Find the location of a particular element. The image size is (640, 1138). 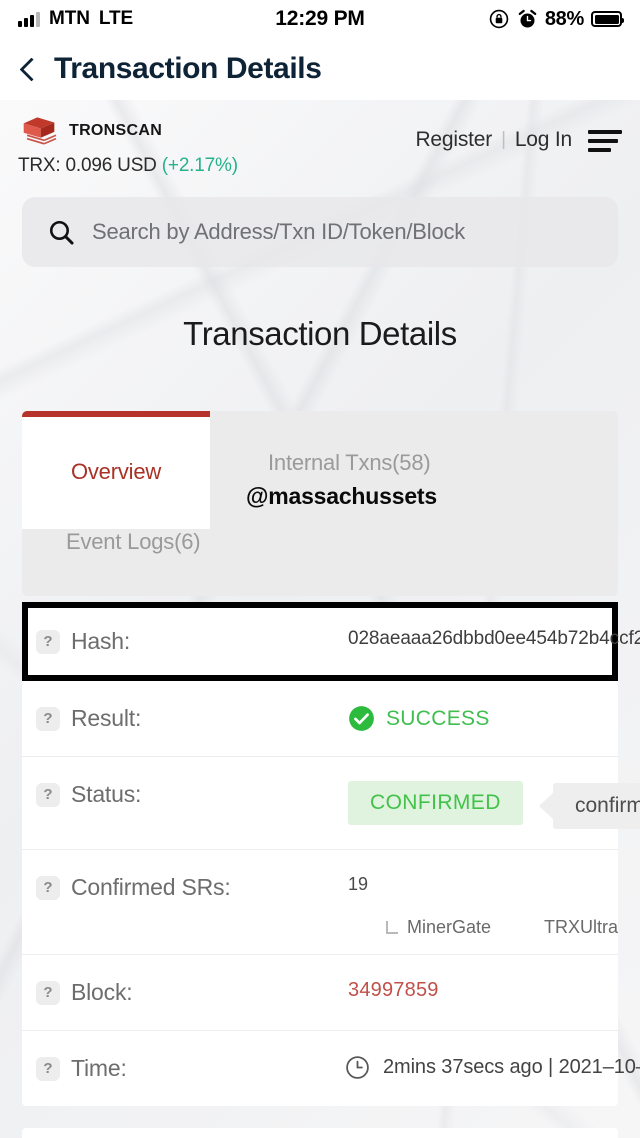

block-value-link: 34997859 is located at coordinates (458, 990).